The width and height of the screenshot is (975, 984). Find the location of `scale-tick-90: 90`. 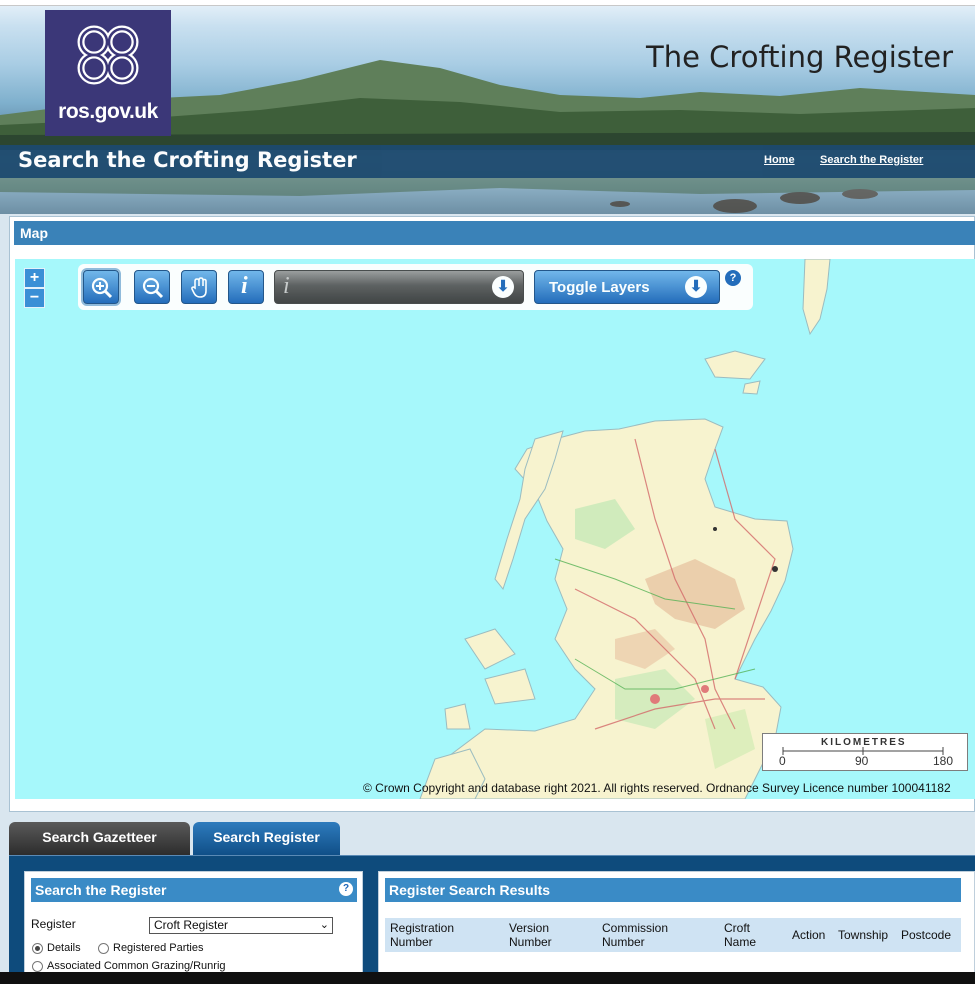

scale-tick-90: 90 is located at coordinates (862, 761).